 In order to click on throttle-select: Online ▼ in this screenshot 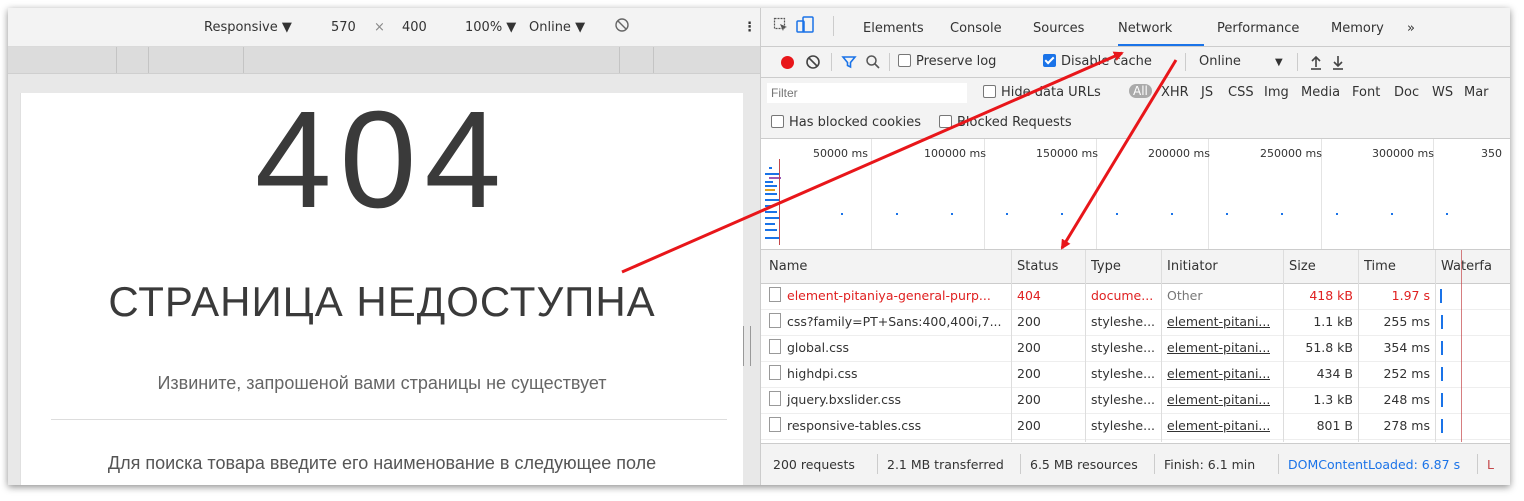, I will do `click(1241, 61)`.